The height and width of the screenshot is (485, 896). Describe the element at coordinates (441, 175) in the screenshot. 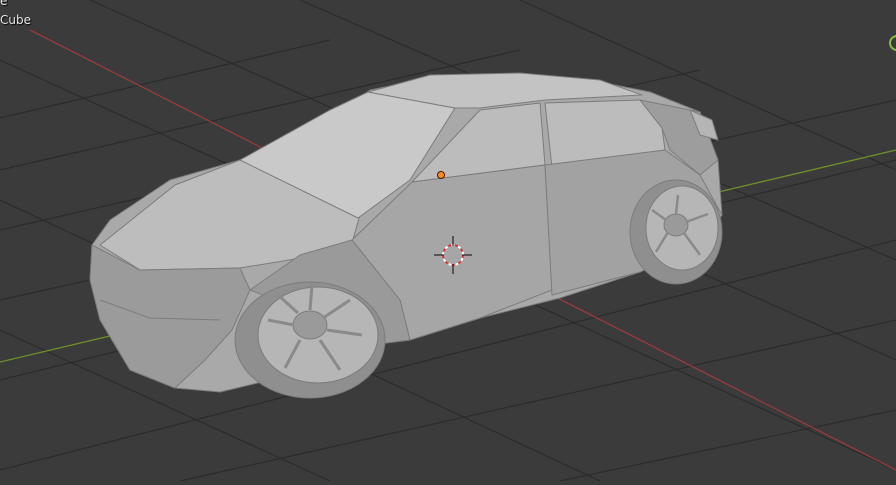

I see `object-origin-dot` at that location.